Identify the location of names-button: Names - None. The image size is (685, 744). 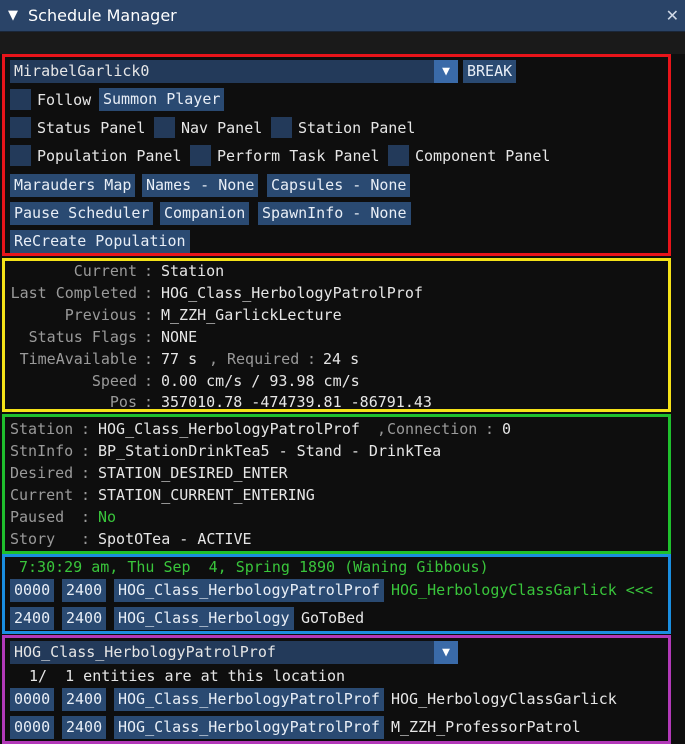
(200, 185).